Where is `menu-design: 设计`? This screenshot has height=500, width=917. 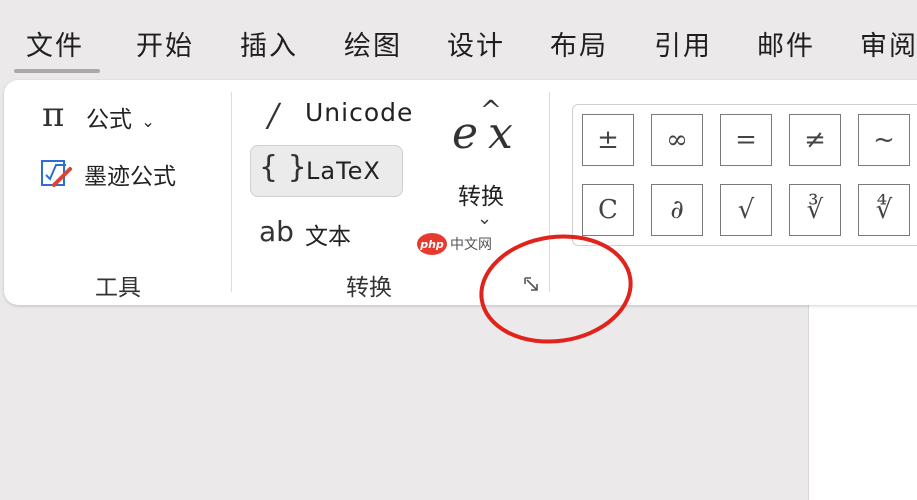
menu-design: 设计 is located at coordinates (476, 43).